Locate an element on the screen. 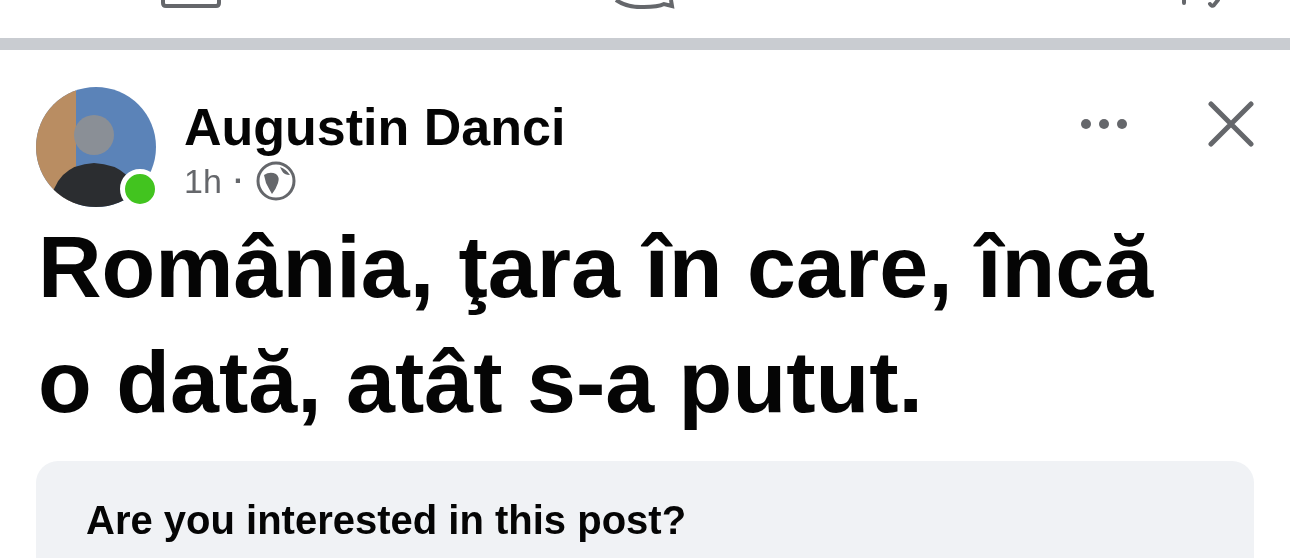 This screenshot has width=1290, height=558. author-name: Augustin Danci is located at coordinates (632, 127).